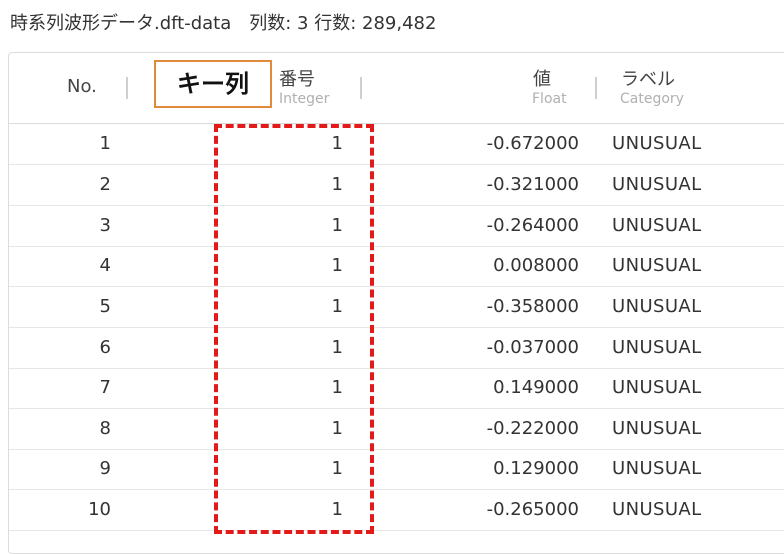 This screenshot has height=554, width=784. Describe the element at coordinates (536, 468) in the screenshot. I see `cell-value: 0.129000` at that location.